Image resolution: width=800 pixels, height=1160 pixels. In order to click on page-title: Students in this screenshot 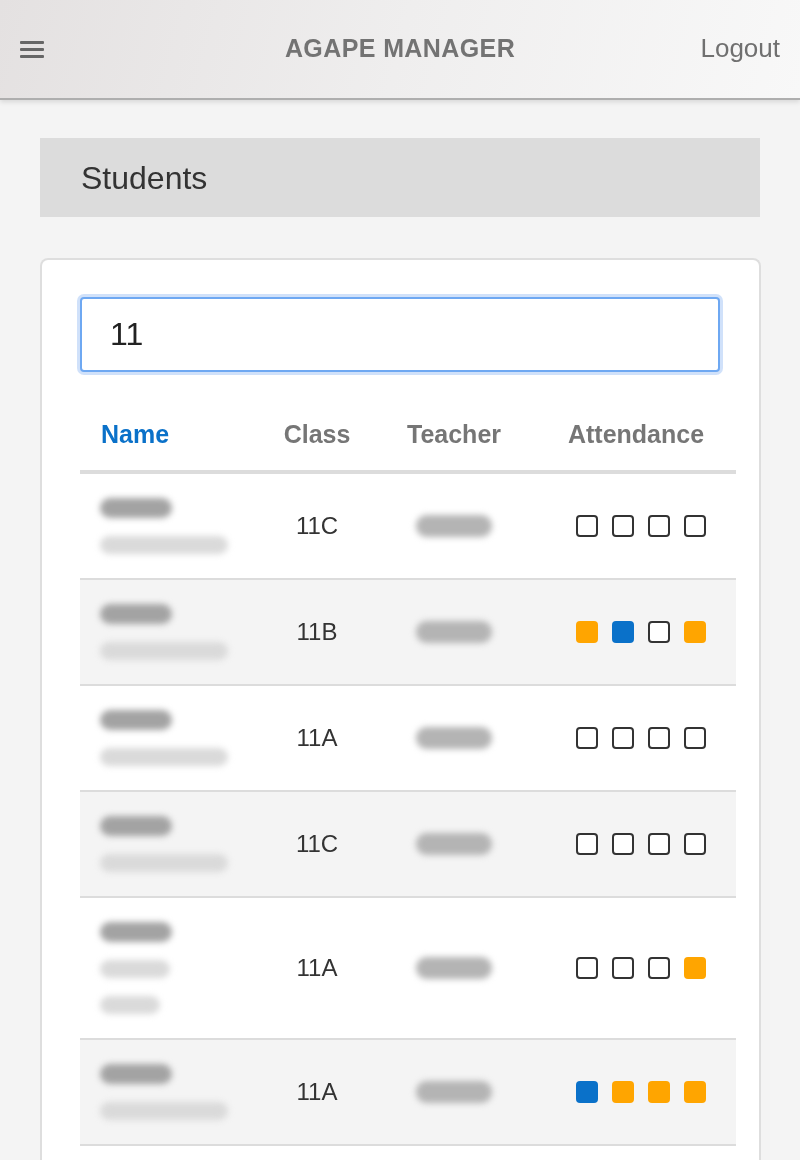, I will do `click(144, 177)`.